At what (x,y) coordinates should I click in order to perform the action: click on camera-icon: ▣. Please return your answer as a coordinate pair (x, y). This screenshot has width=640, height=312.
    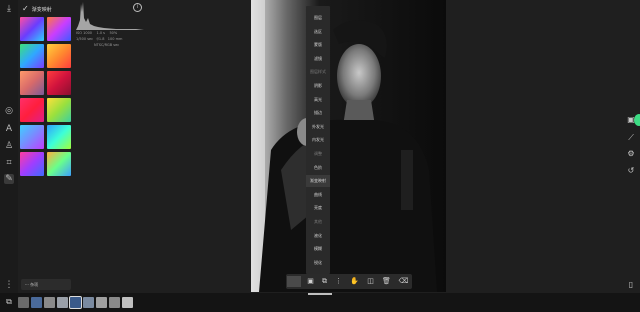
    Looking at the image, I should click on (631, 120).